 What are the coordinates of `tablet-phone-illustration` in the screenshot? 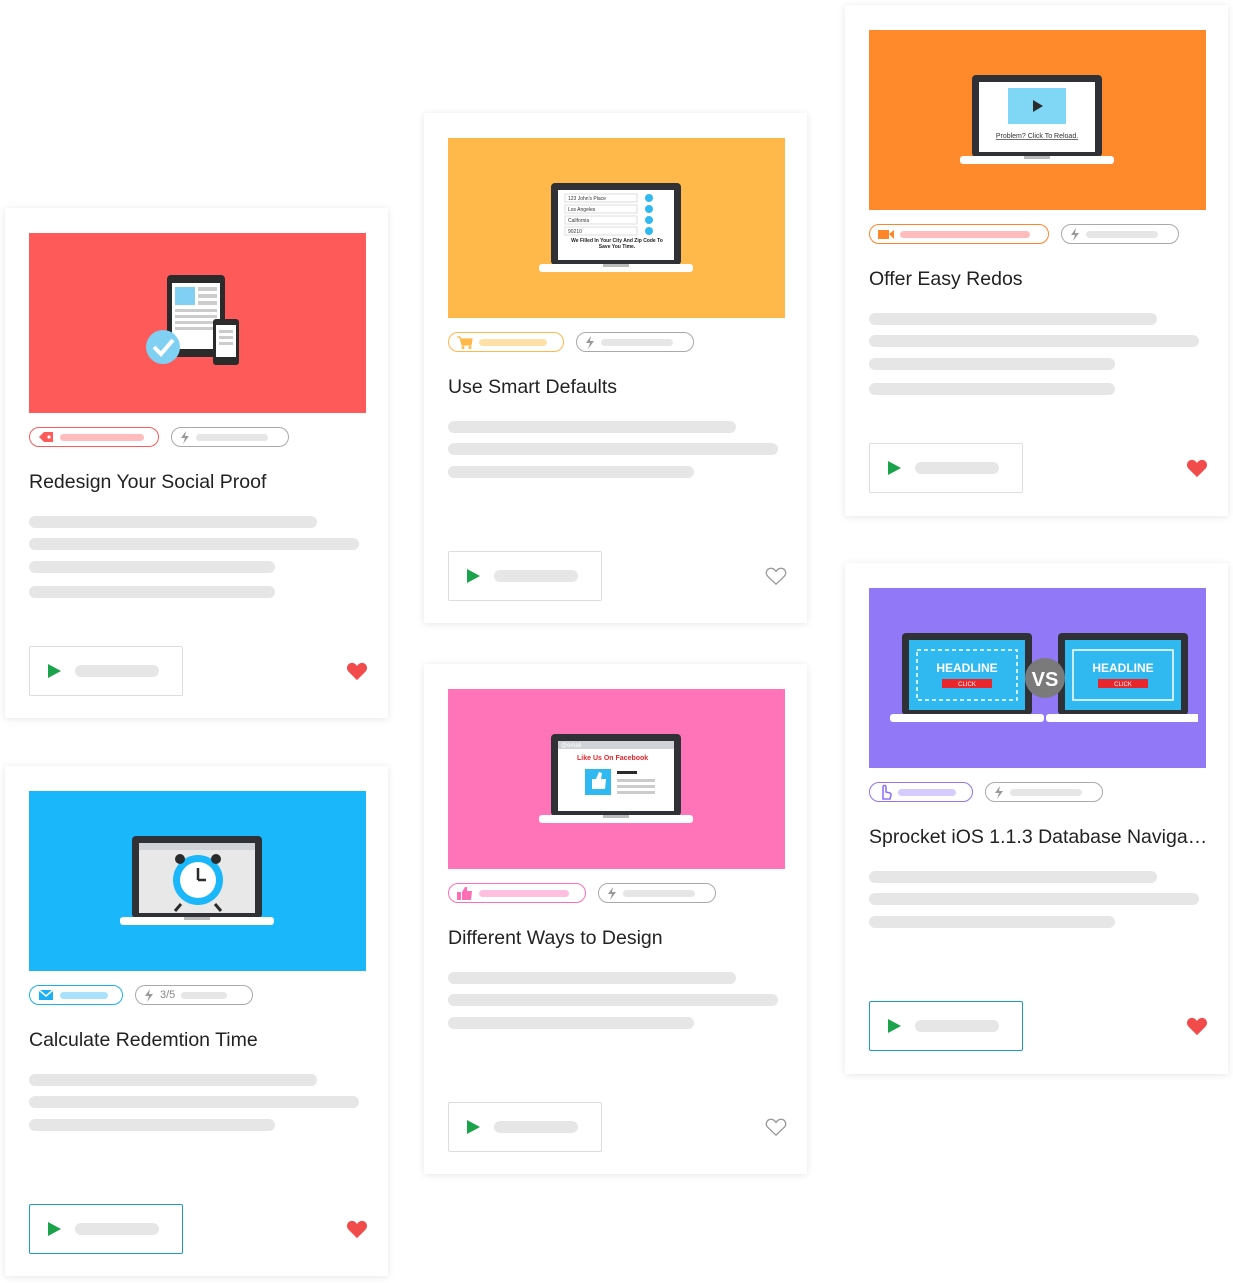 It's located at (192, 320).